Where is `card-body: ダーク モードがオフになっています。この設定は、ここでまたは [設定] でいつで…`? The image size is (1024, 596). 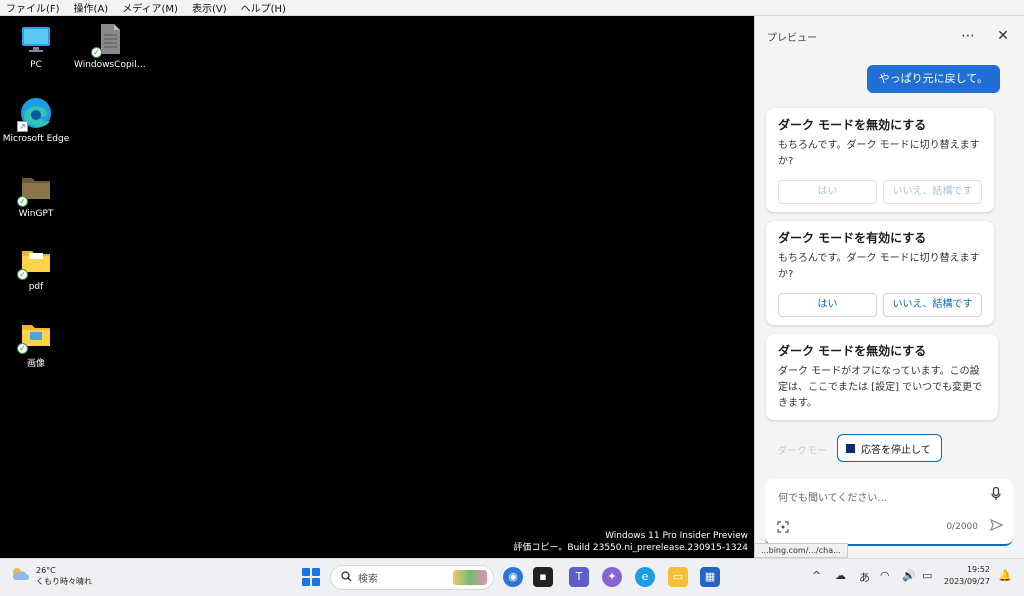 card-body: ダーク モードがオフになっています。この設定は、ここでまたは [設定] でいつで… is located at coordinates (880, 387).